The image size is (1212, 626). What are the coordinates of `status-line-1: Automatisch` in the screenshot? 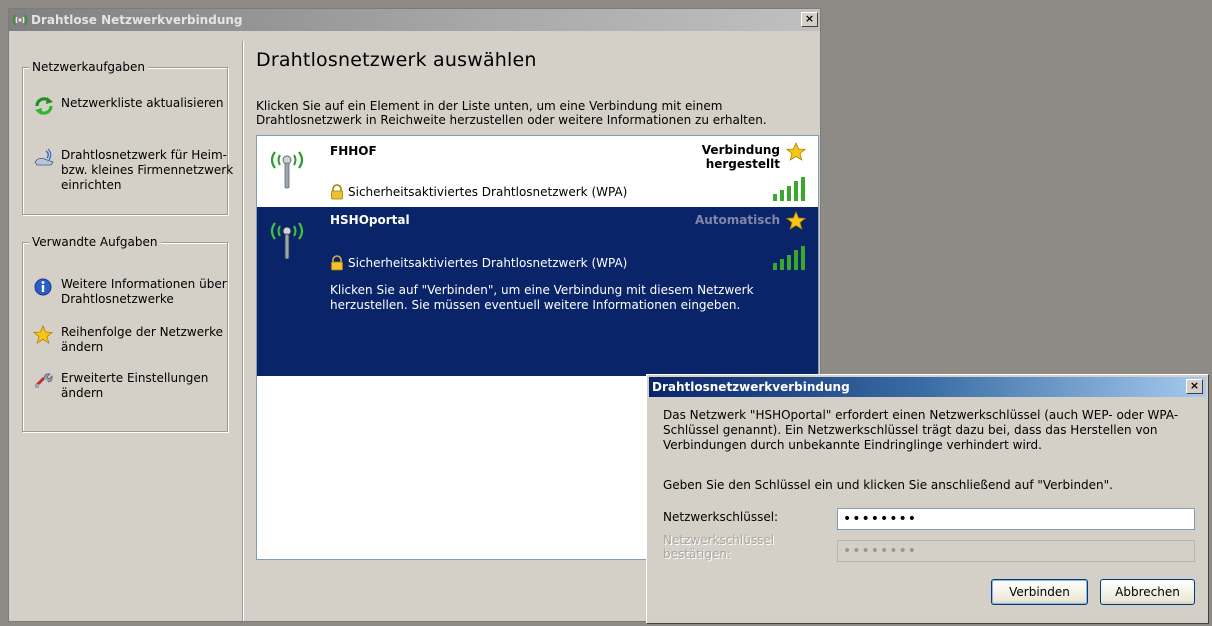 It's located at (737, 220).